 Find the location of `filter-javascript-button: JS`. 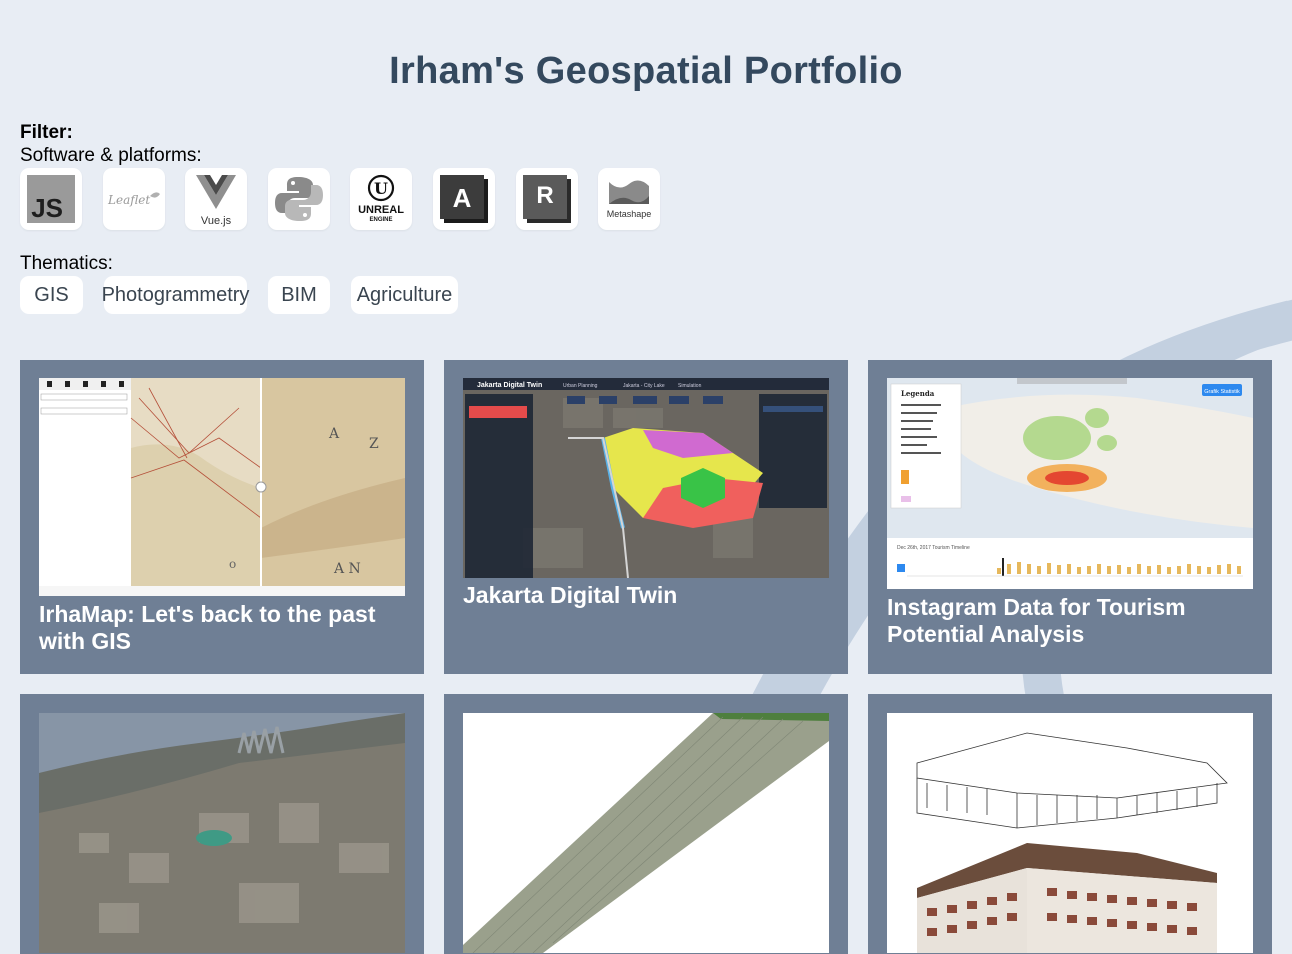

filter-javascript-button: JS is located at coordinates (51, 199).